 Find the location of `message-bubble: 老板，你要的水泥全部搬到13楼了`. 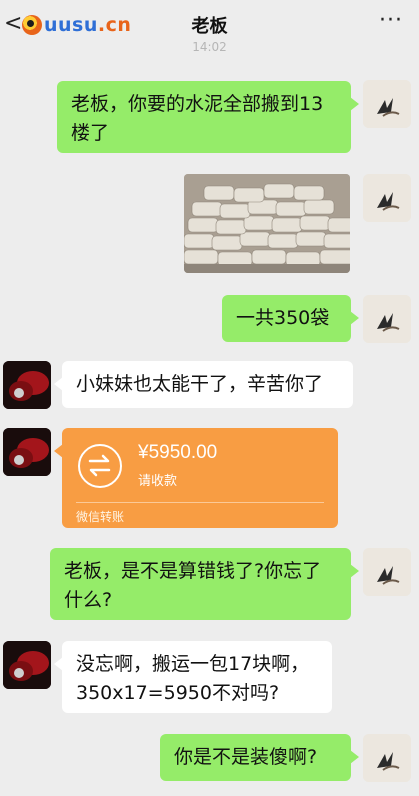

message-bubble: 老板，你要的水泥全部搬到13楼了 is located at coordinates (208, 117).